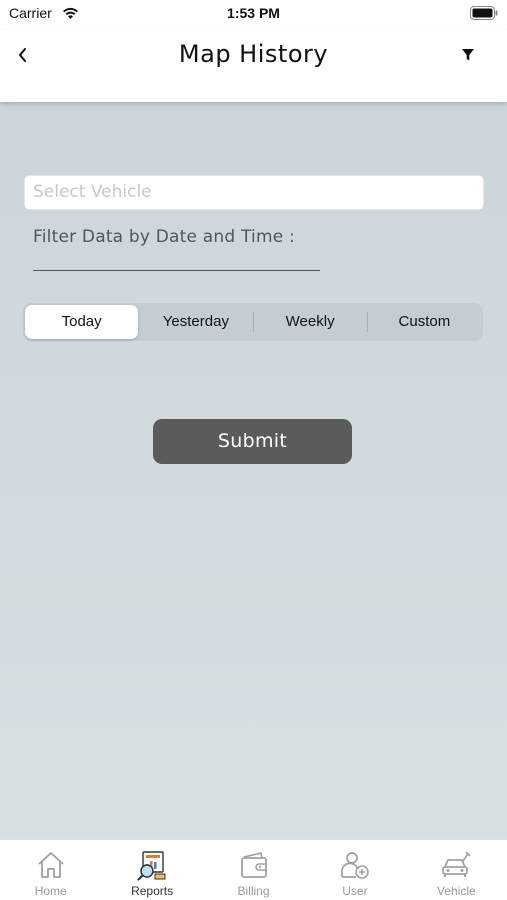 This screenshot has height=900, width=507. I want to click on wallet-icon, so click(253, 865).